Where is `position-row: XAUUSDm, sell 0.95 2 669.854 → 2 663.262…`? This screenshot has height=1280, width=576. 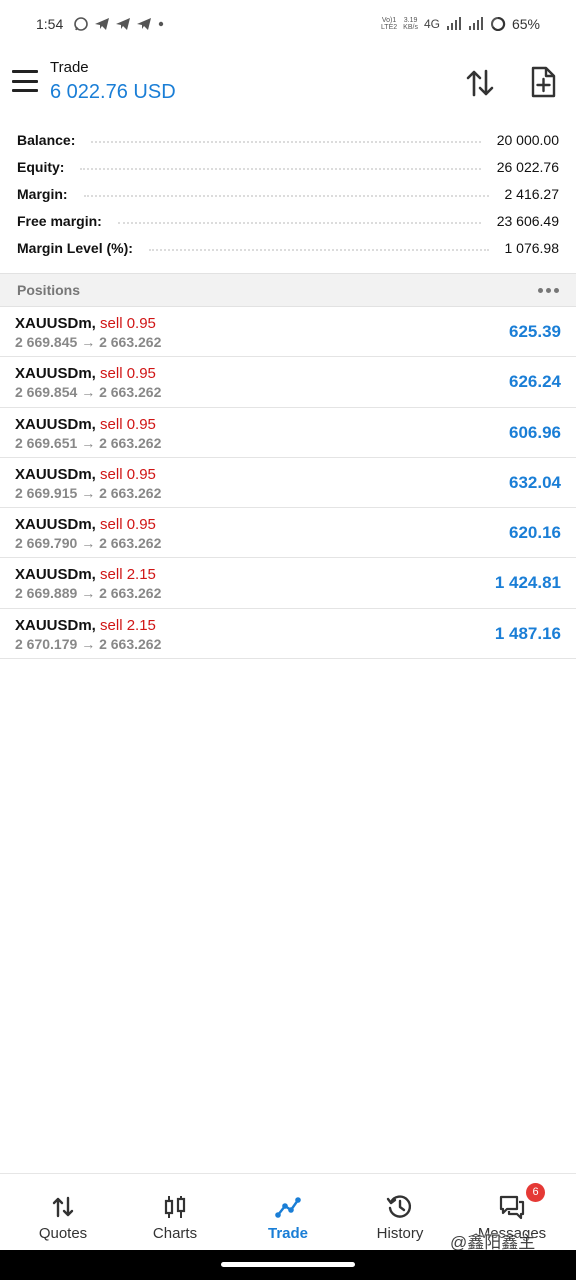 position-row: XAUUSDm, sell 0.95 2 669.854 → 2 663.262… is located at coordinates (288, 382).